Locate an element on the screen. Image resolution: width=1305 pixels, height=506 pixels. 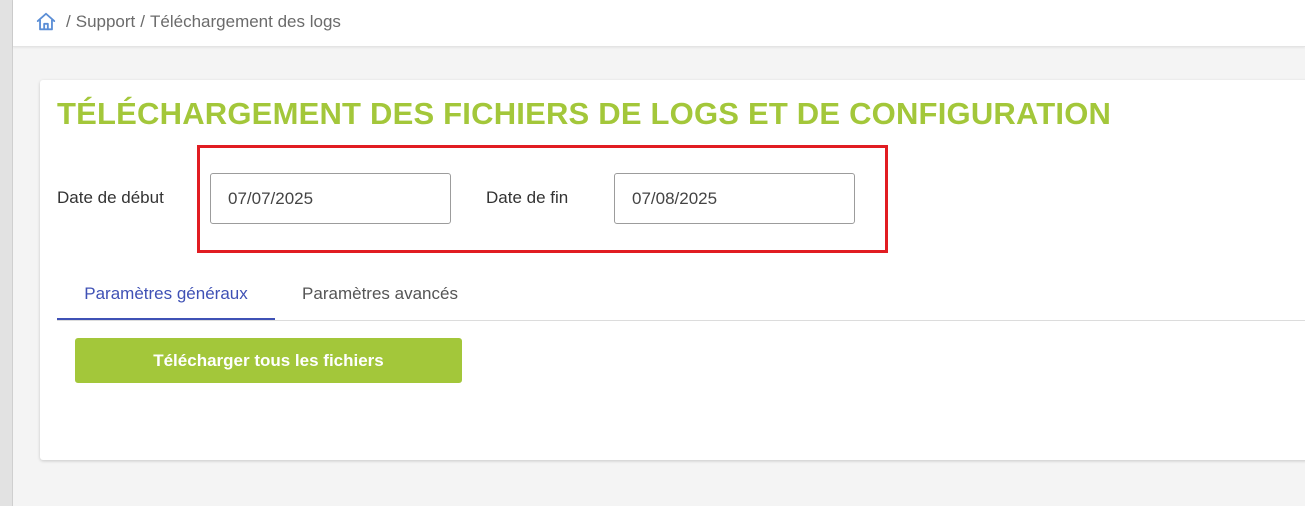
tab-advanced-settings: Paramètres avancés is located at coordinates (380, 294).